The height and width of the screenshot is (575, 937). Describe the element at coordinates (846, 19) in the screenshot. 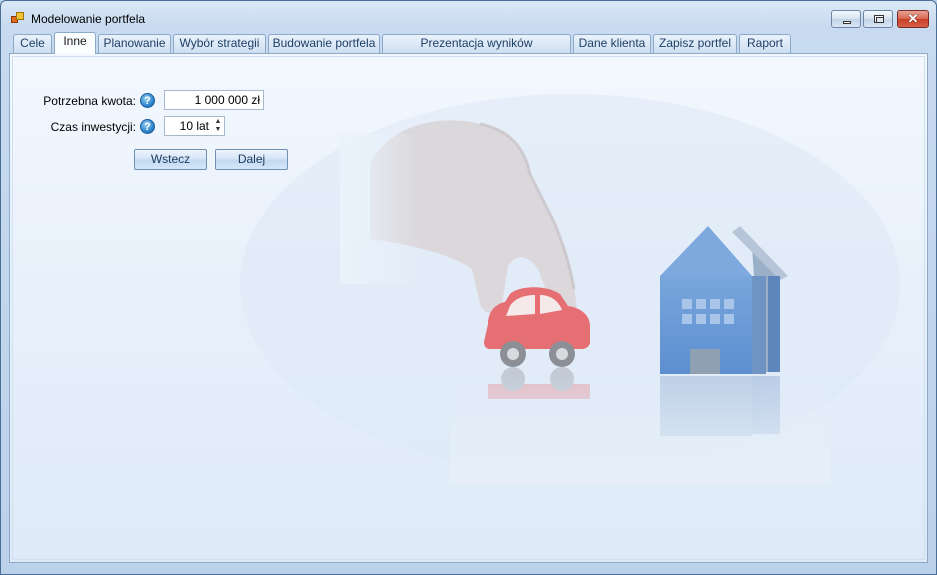

I see `minimize-button` at that location.